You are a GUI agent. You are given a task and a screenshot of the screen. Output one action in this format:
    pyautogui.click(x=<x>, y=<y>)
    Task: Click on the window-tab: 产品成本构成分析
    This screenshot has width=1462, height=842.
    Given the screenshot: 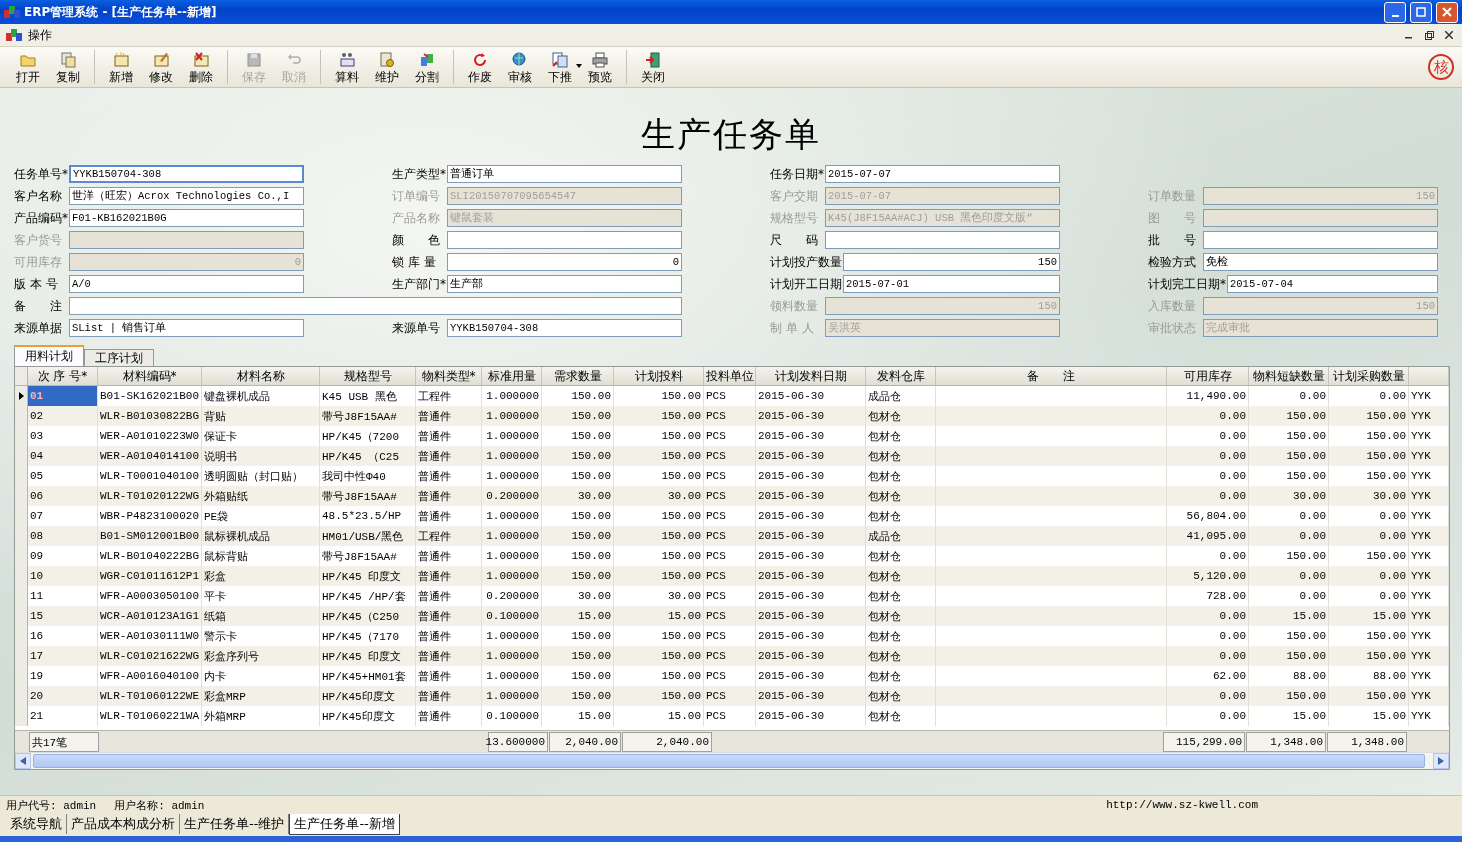 What is the action you would take?
    pyautogui.click(x=123, y=824)
    